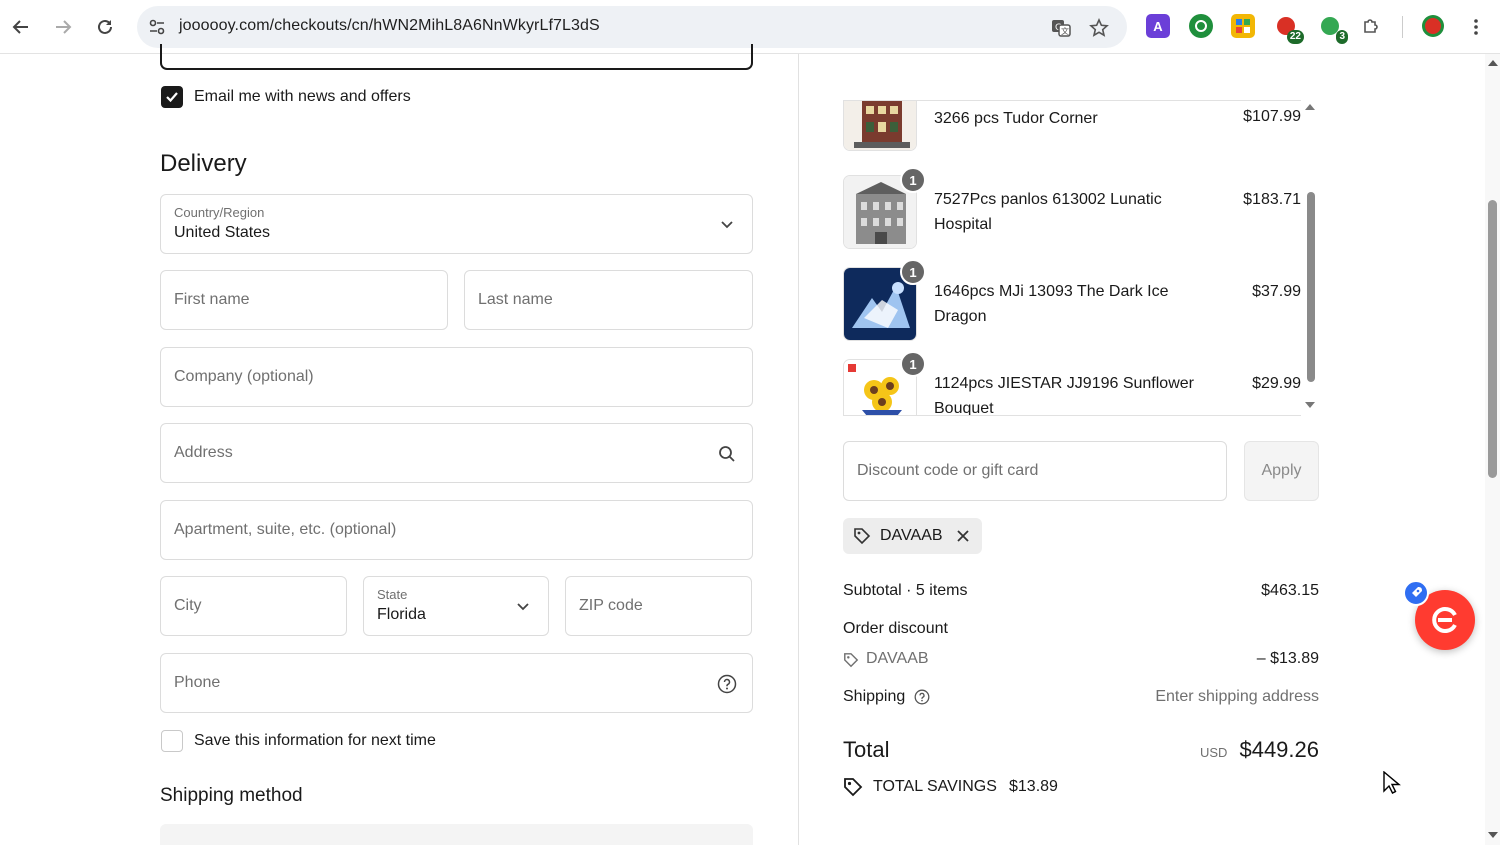  What do you see at coordinates (315, 740) in the screenshot?
I see `save-info-label: Save this information for next time` at bounding box center [315, 740].